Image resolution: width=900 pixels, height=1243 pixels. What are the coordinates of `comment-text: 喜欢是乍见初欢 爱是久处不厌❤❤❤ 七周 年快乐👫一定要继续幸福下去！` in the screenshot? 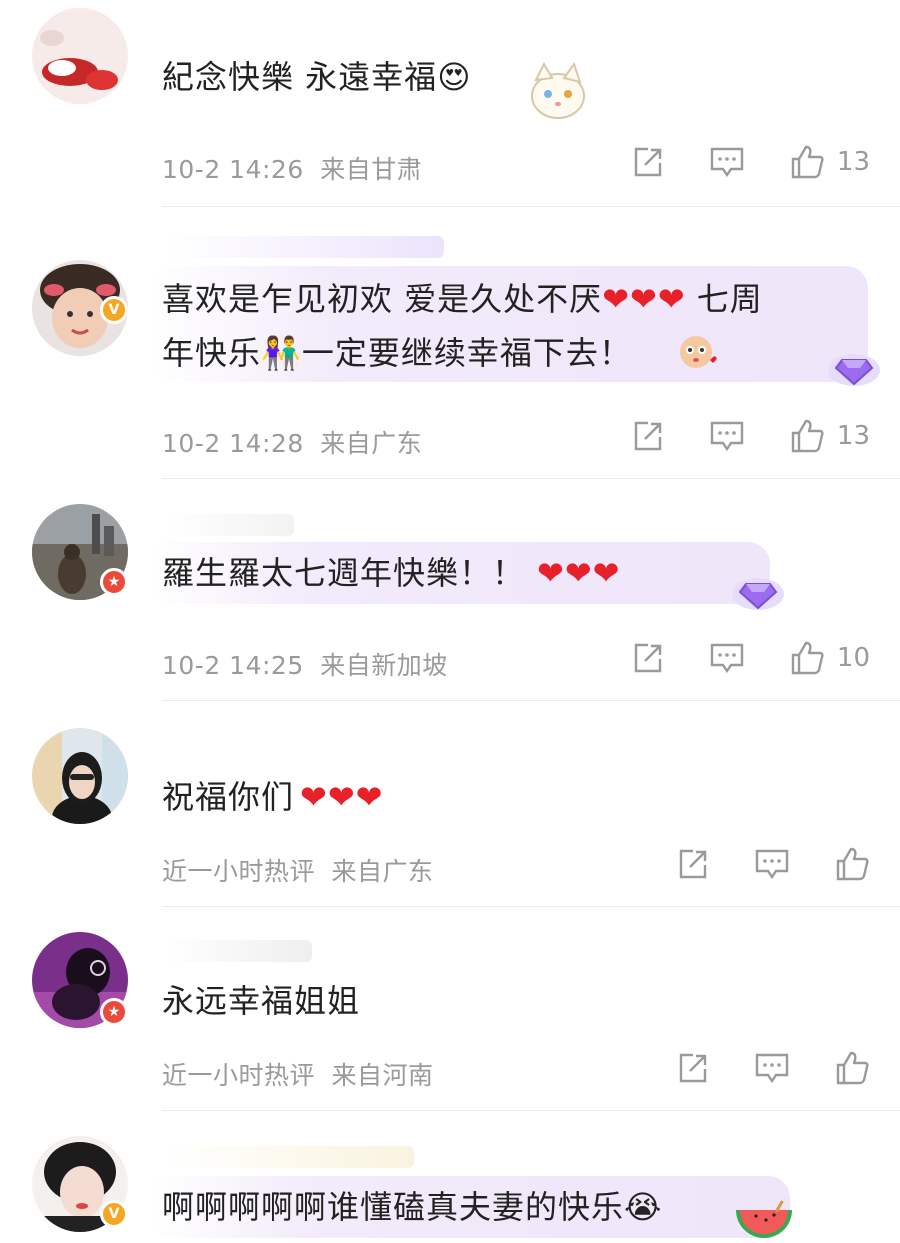 It's located at (462, 326).